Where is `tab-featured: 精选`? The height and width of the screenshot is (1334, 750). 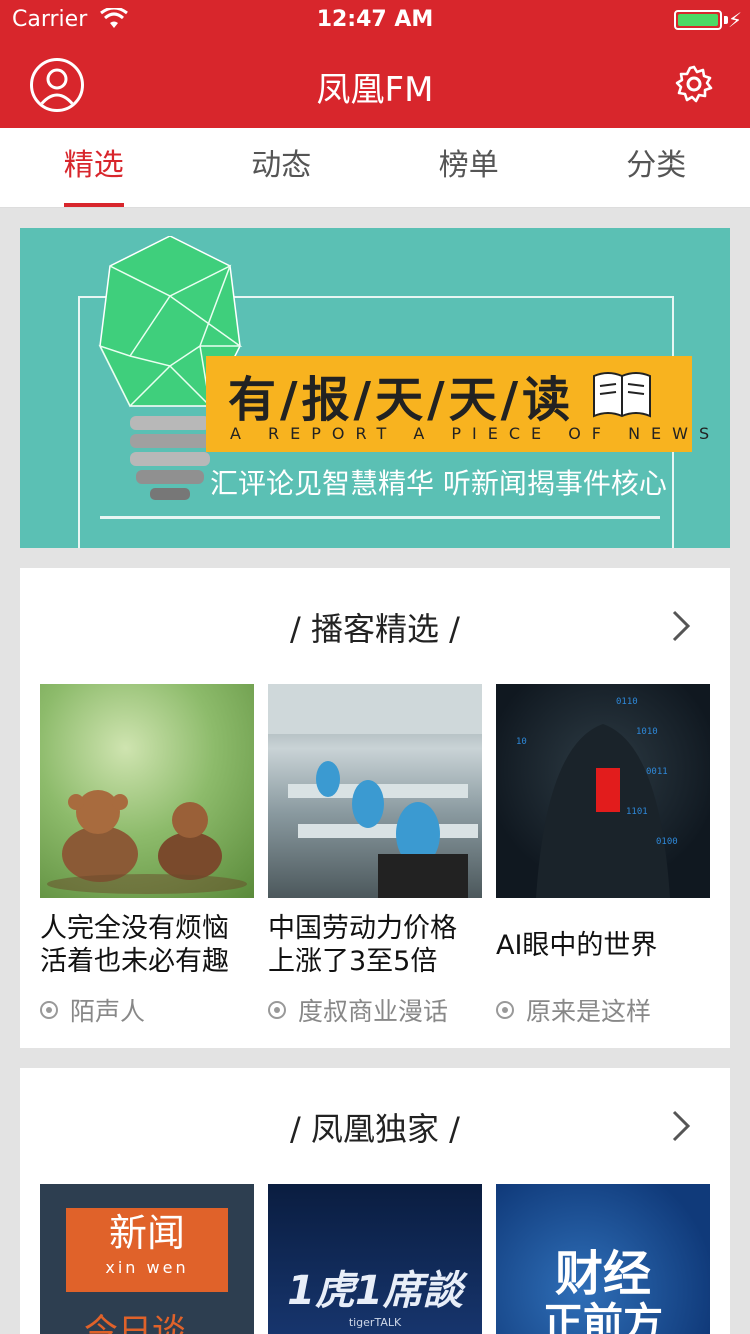
tab-featured: 精选 is located at coordinates (94, 167).